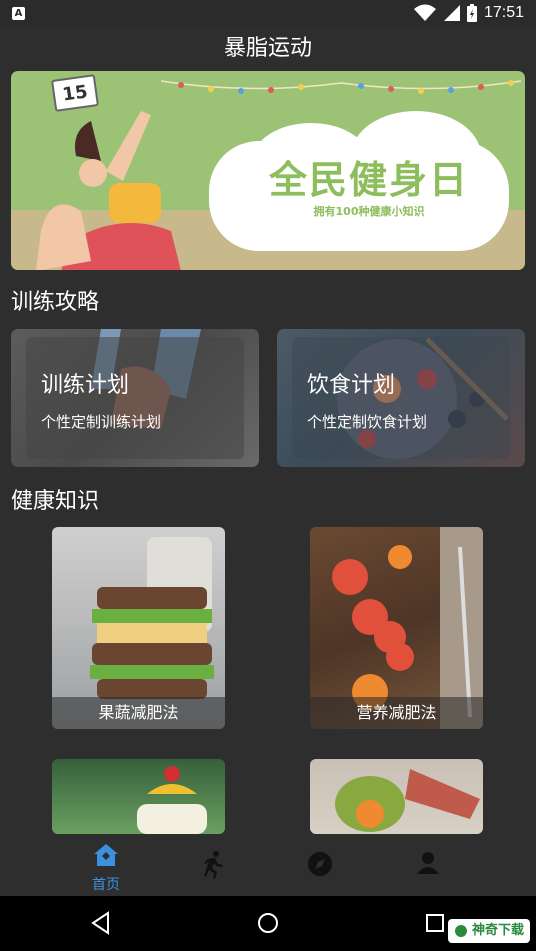 The height and width of the screenshot is (951, 536). I want to click on back-icon, so click(101, 923).